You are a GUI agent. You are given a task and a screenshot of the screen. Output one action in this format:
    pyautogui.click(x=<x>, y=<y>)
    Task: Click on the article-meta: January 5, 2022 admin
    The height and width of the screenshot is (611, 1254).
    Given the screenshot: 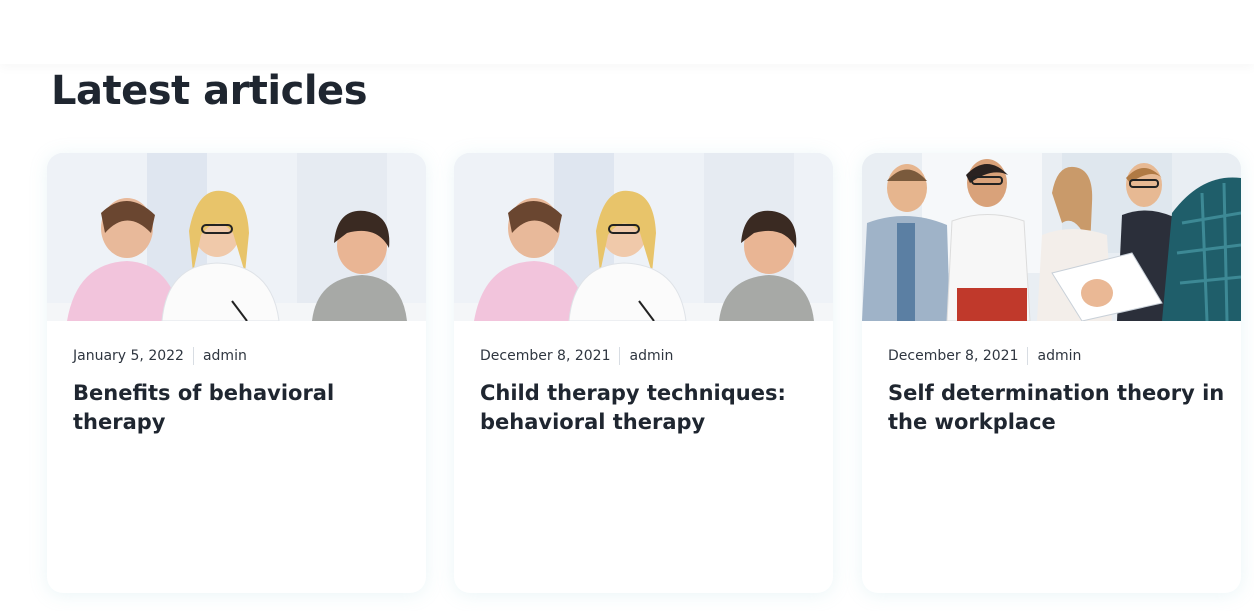 What is the action you would take?
    pyautogui.click(x=160, y=356)
    